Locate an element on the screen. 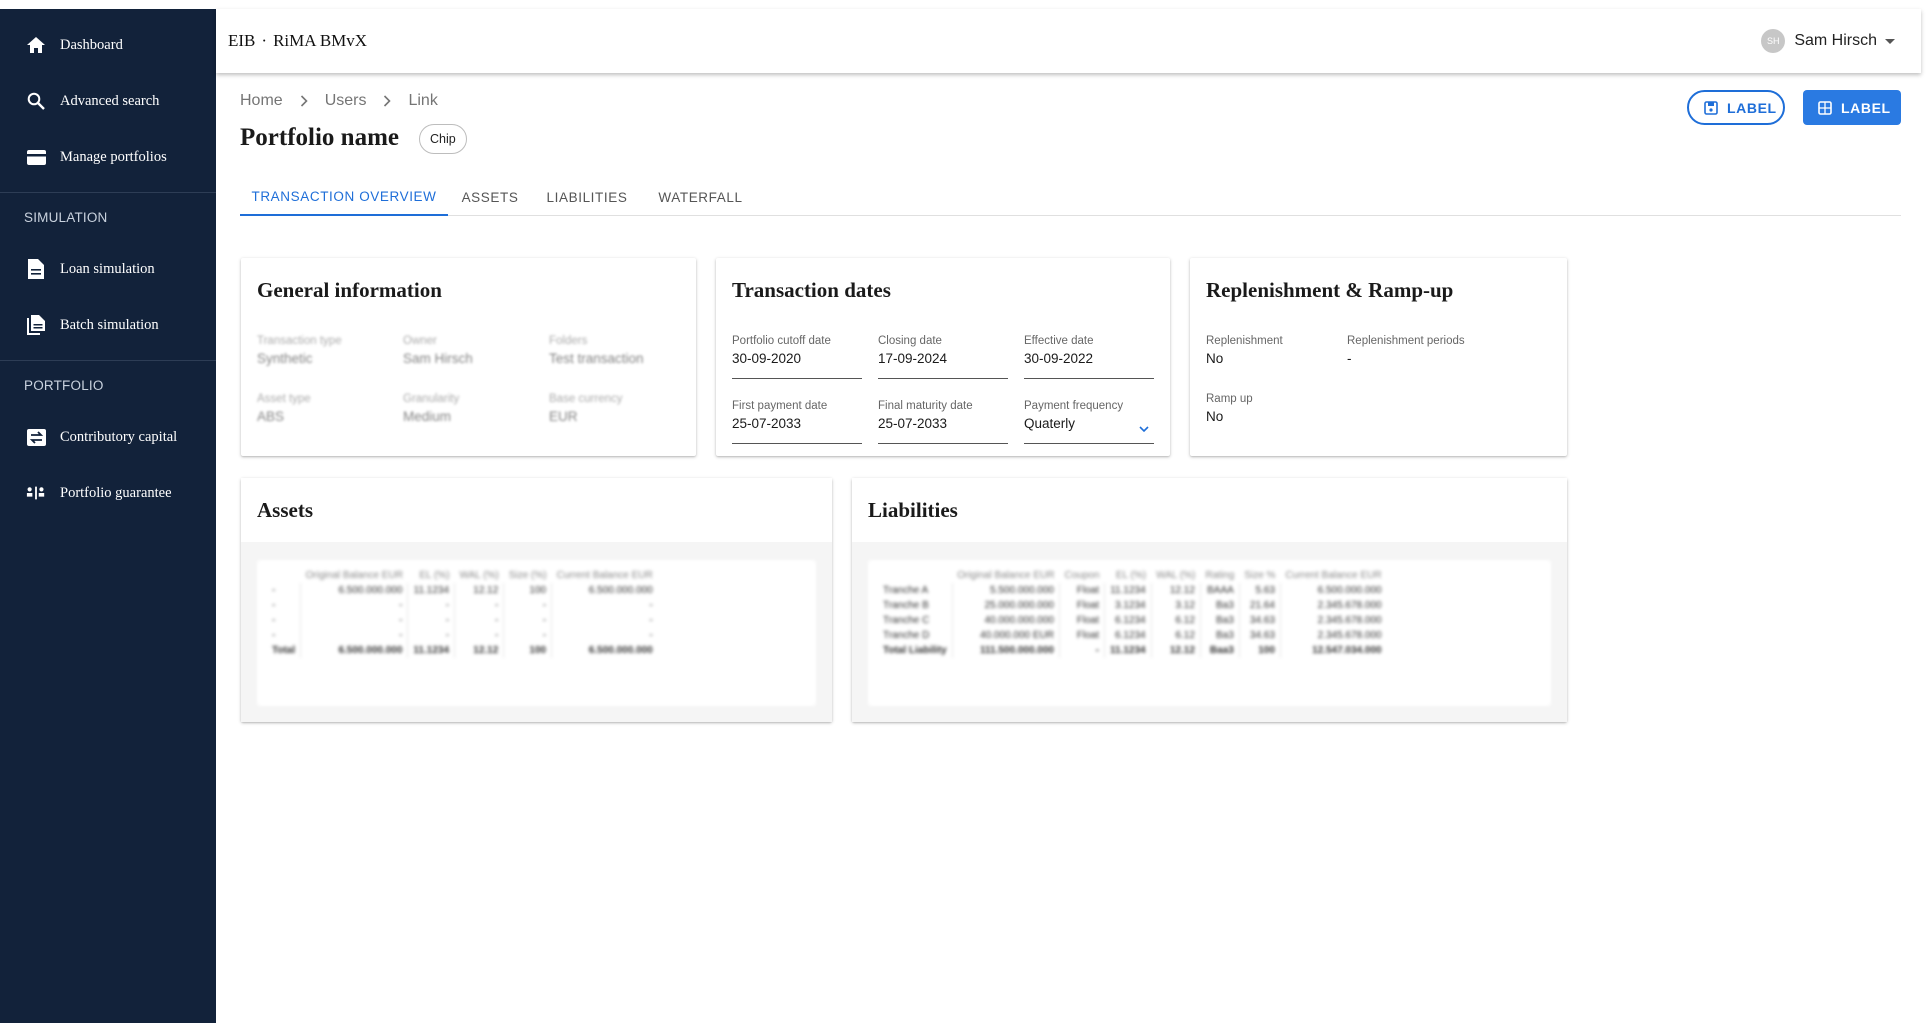  effective-date-field: Effective date 30-09-2022 is located at coordinates (1089, 357).